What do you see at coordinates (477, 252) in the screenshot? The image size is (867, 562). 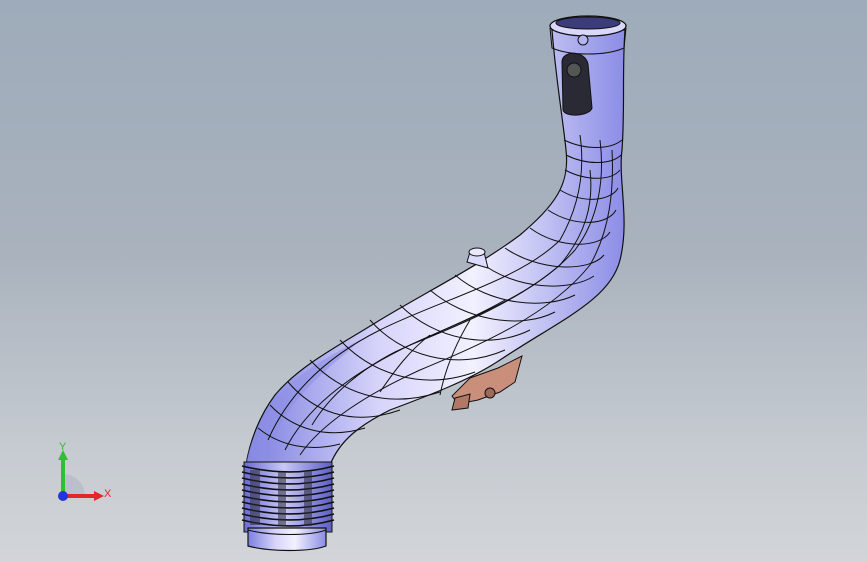 I see `bend-boss-cap` at bounding box center [477, 252].